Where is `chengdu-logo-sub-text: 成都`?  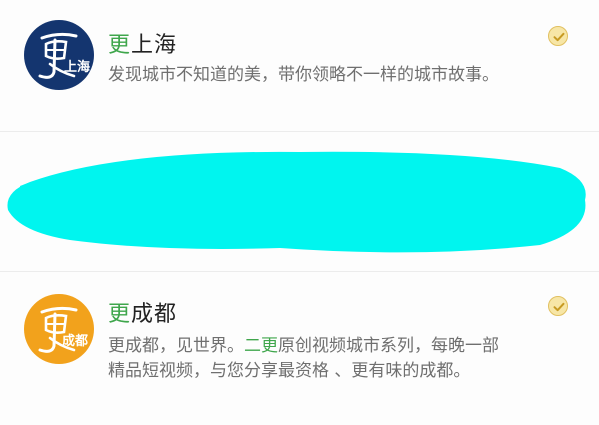
chengdu-logo-sub-text: 成都 is located at coordinates (75, 341).